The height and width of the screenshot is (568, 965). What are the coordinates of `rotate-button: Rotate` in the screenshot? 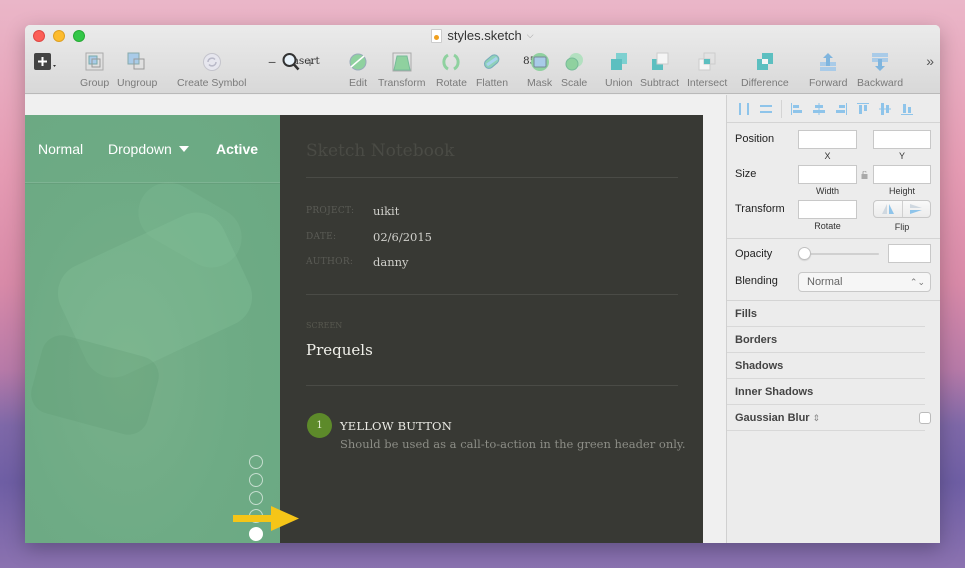 It's located at (451, 70).